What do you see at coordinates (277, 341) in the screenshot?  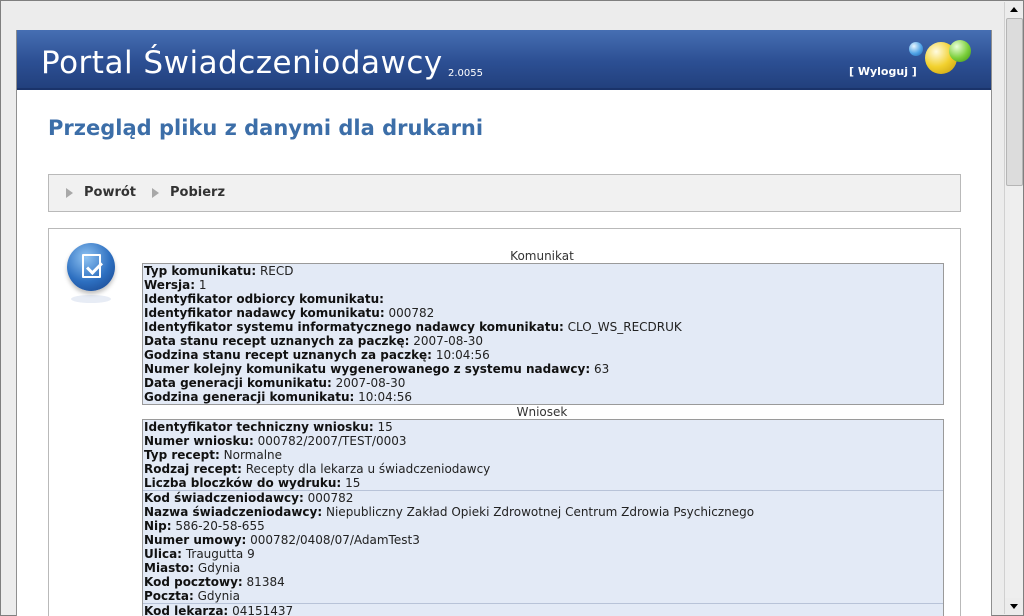 I see `field-label: Data stanu recept uznanych za paczkę:` at bounding box center [277, 341].